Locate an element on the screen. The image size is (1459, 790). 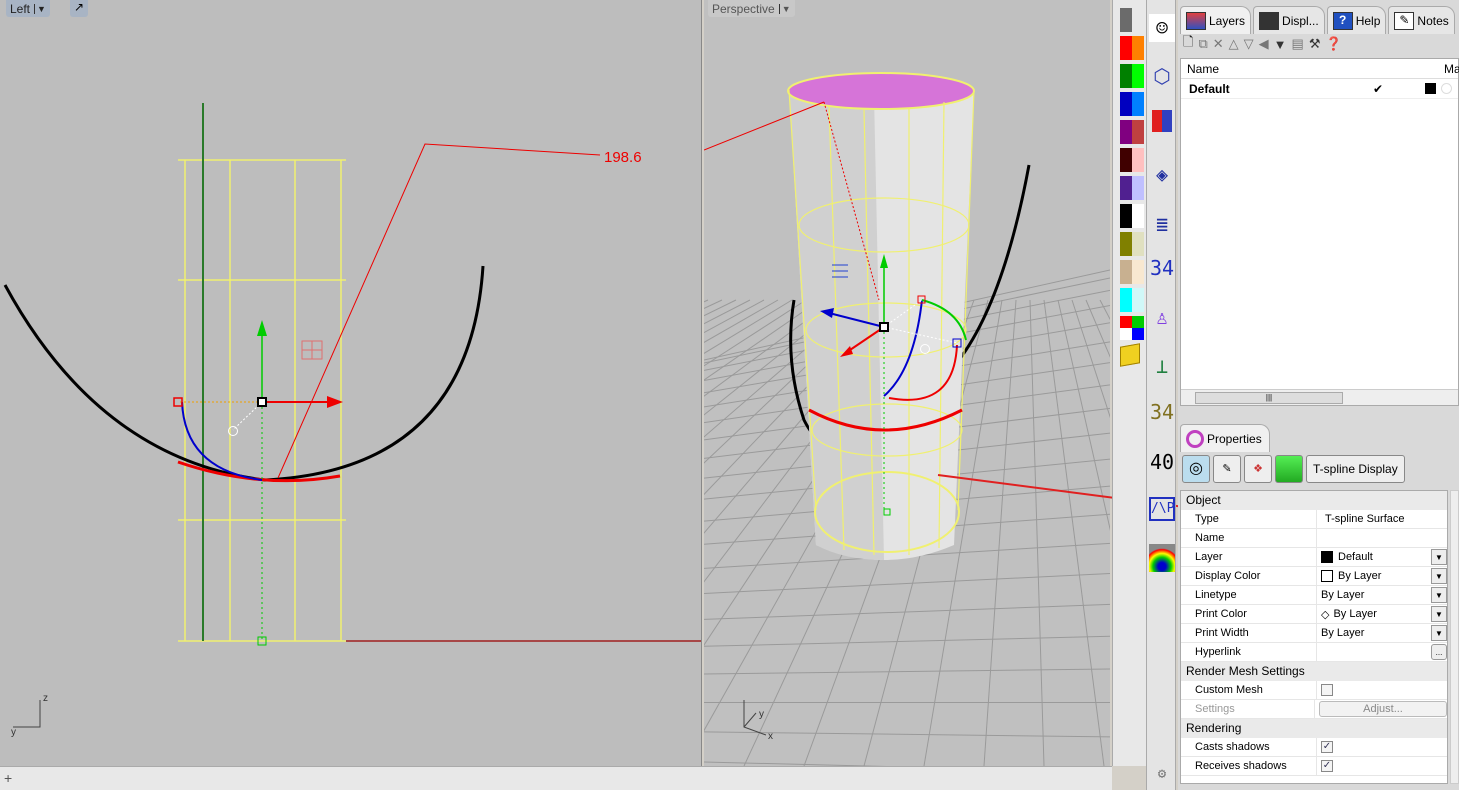
back-icon: ◀ is located at coordinates (1264, 44).